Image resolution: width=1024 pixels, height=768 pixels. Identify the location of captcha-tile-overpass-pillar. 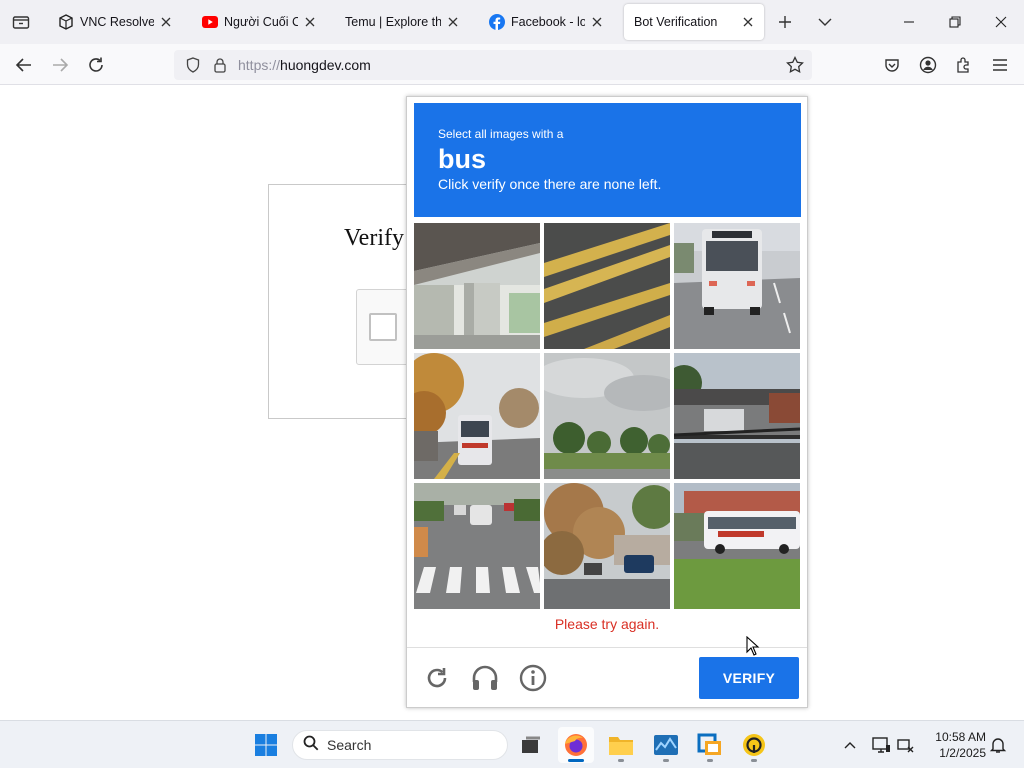
(477, 286).